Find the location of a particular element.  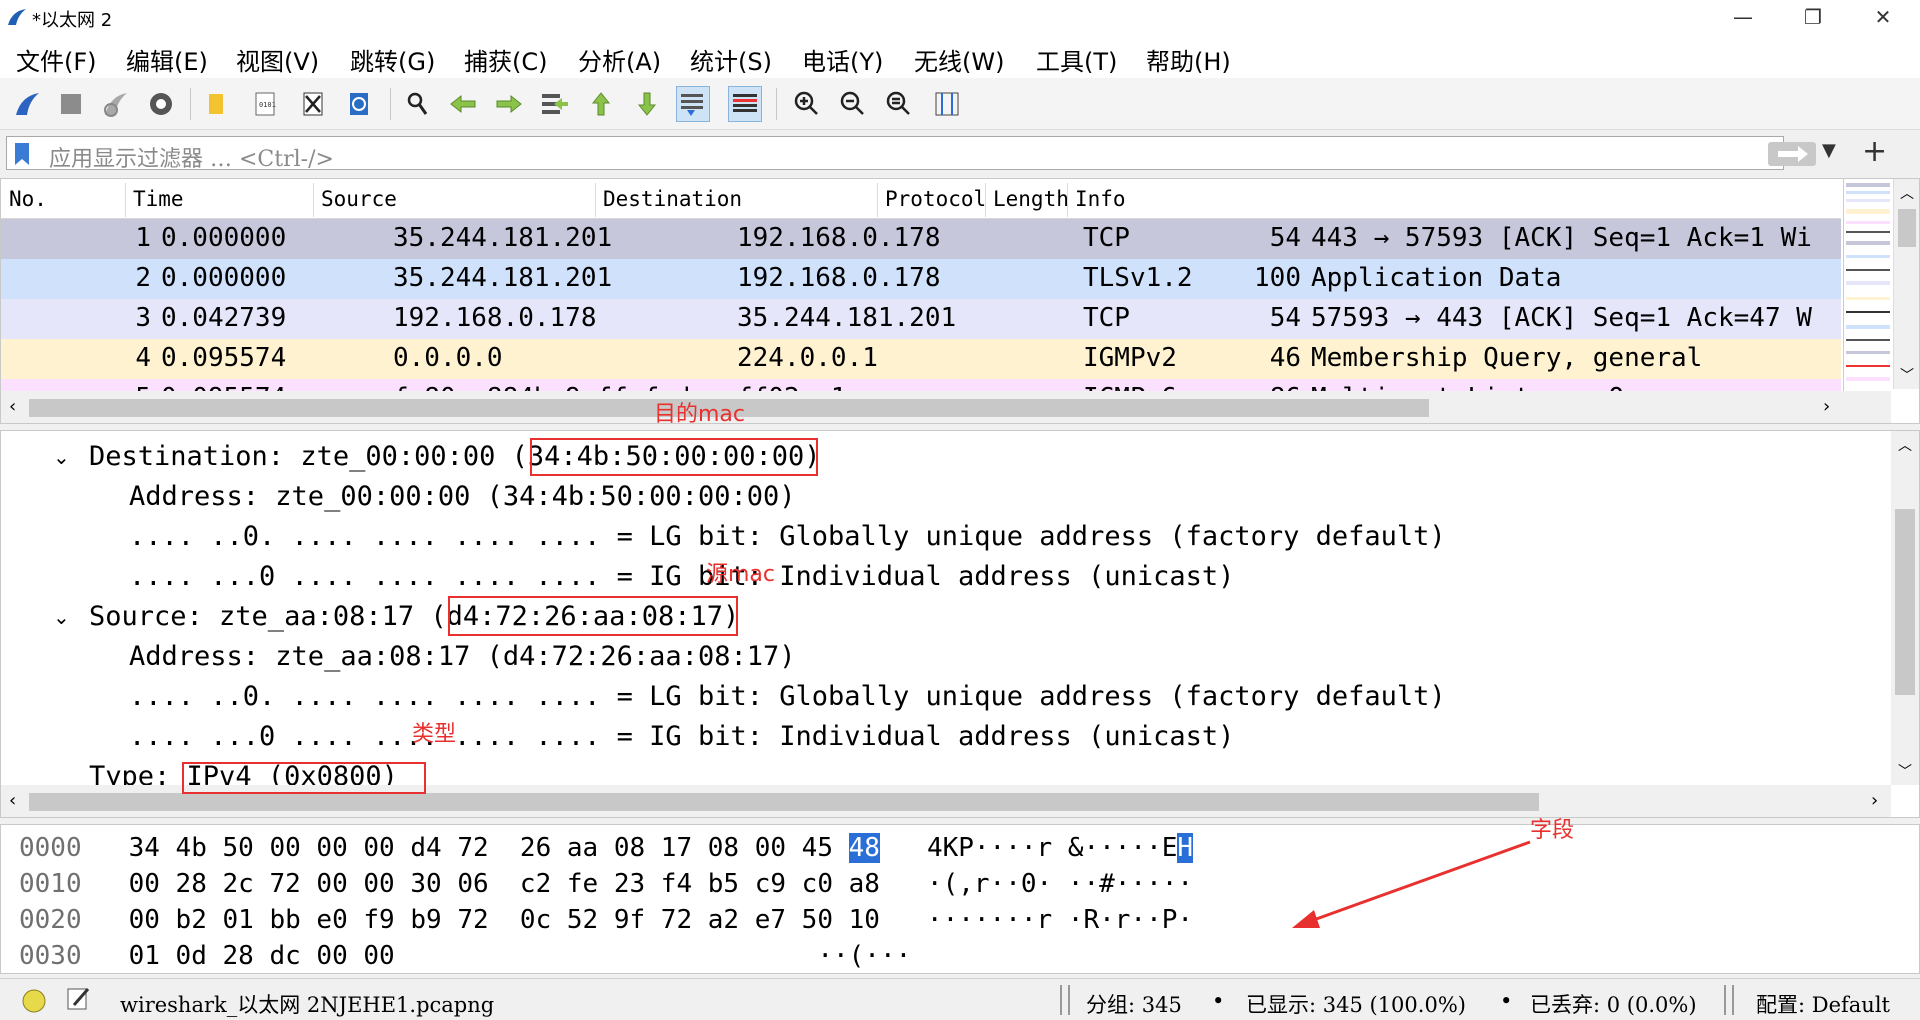

find-packet-icon is located at coordinates (417, 104).